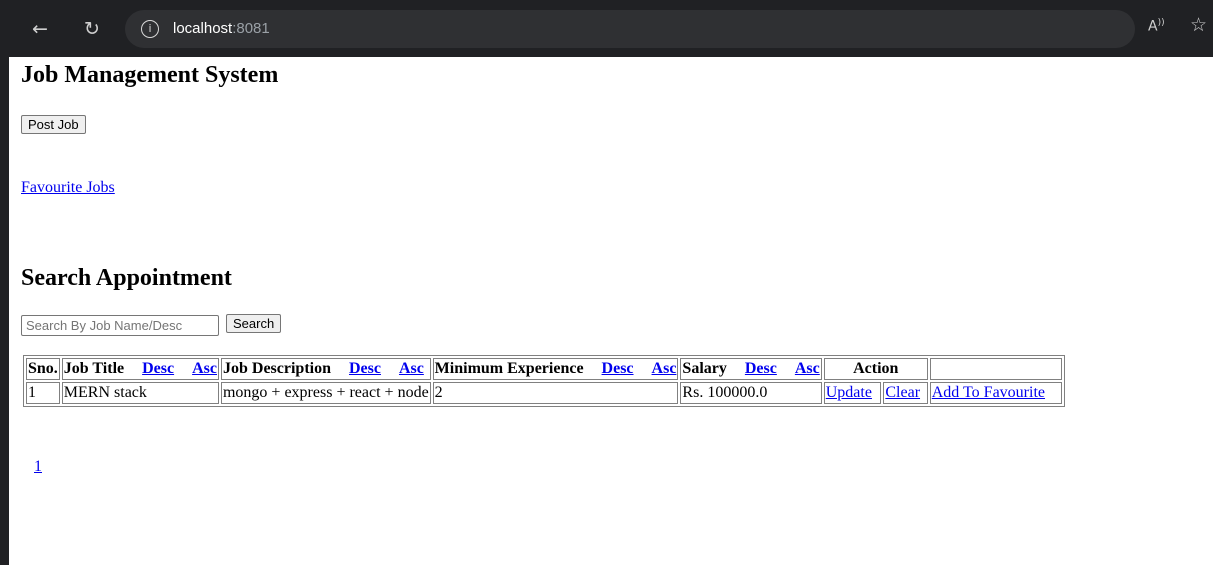 This screenshot has height=565, width=1213. I want to click on pagination: 1, so click(38, 467).